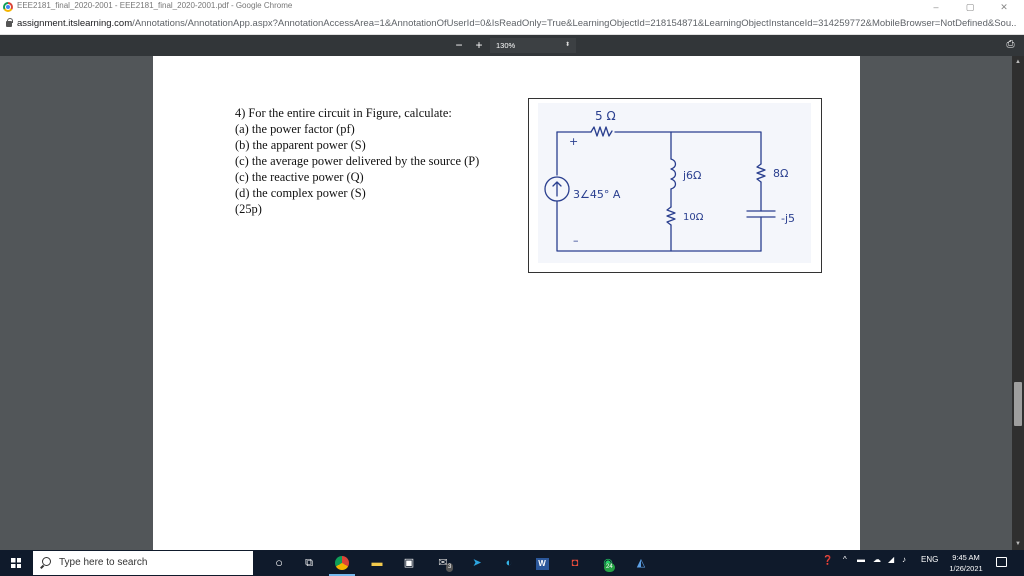  I want to click on circuit-figure: 5 Ω + – 3∠45° A j6Ω 10Ω 8Ω -j5, so click(675, 185).